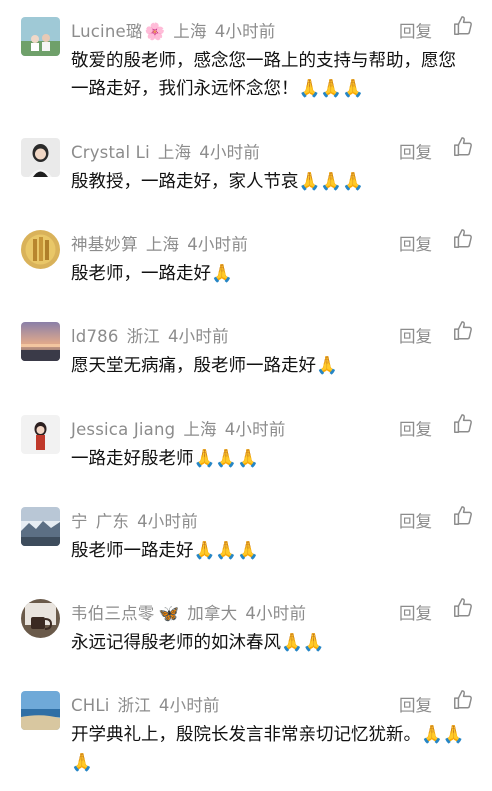  What do you see at coordinates (165, 459) in the screenshot?
I see `comment-text: 一路走好殷老师🙏🙏🙏` at bounding box center [165, 459].